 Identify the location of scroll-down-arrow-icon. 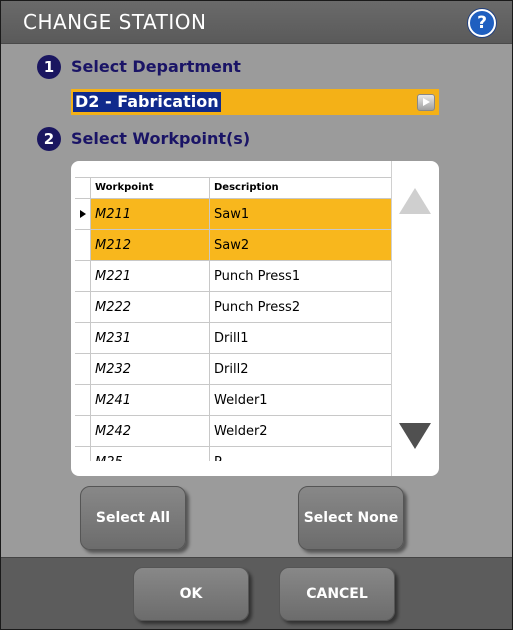
(415, 436).